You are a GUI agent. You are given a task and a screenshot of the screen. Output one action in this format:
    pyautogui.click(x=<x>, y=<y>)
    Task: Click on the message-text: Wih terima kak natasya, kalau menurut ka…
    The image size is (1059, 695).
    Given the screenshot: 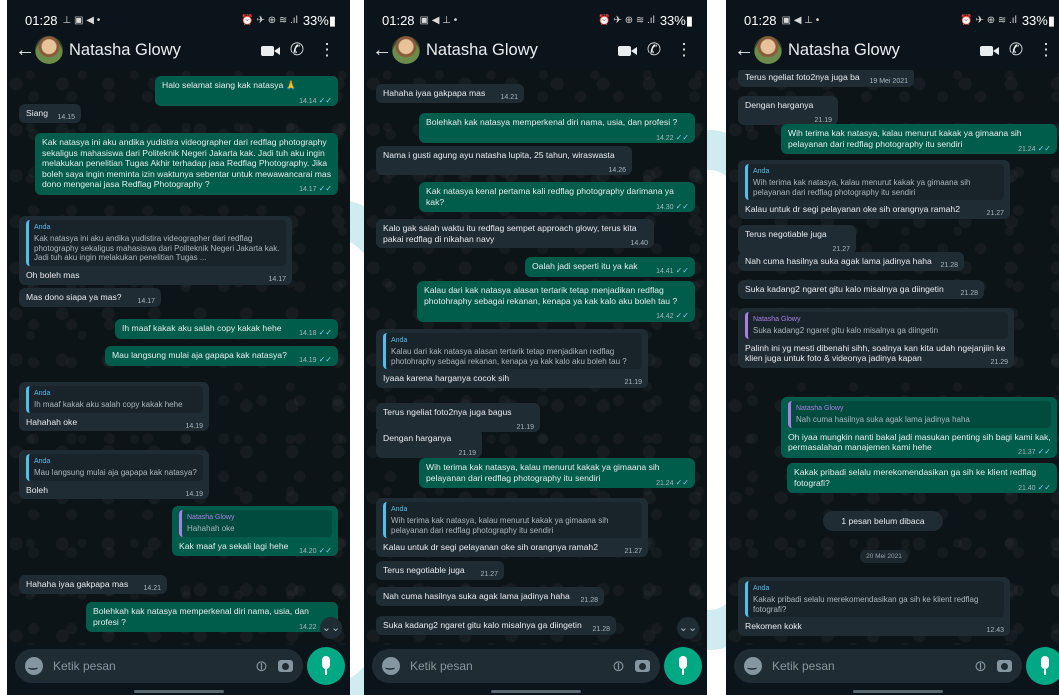 What is the action you would take?
    pyautogui.click(x=905, y=138)
    